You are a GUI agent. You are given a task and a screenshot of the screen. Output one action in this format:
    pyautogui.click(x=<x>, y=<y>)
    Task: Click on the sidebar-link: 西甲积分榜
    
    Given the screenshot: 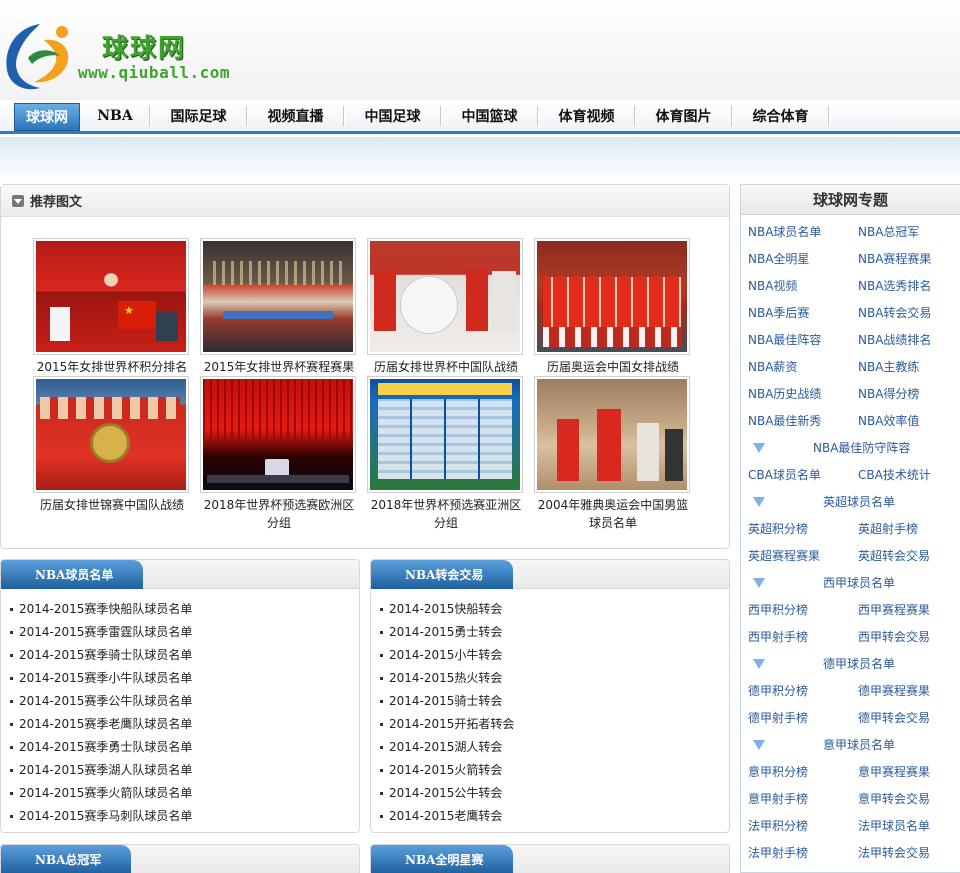 What is the action you would take?
    pyautogui.click(x=778, y=609)
    